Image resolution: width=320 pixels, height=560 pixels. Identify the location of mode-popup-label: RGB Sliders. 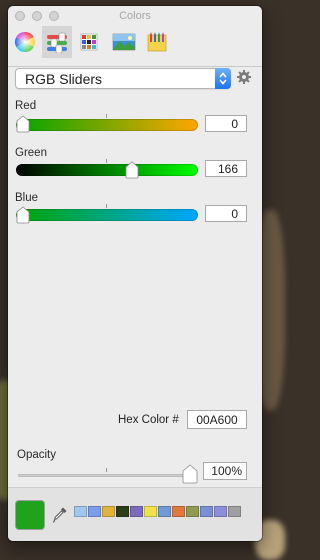
(64, 79).